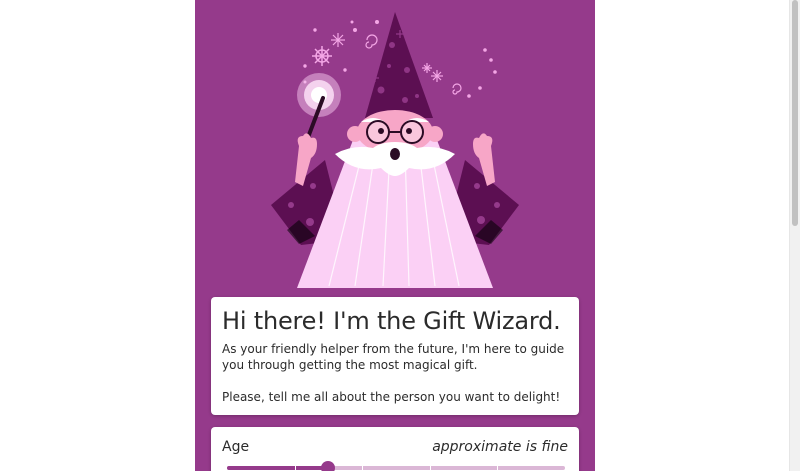 This screenshot has width=800, height=471. What do you see at coordinates (500, 447) in the screenshot?
I see `age-hint: approximate is fine` at bounding box center [500, 447].